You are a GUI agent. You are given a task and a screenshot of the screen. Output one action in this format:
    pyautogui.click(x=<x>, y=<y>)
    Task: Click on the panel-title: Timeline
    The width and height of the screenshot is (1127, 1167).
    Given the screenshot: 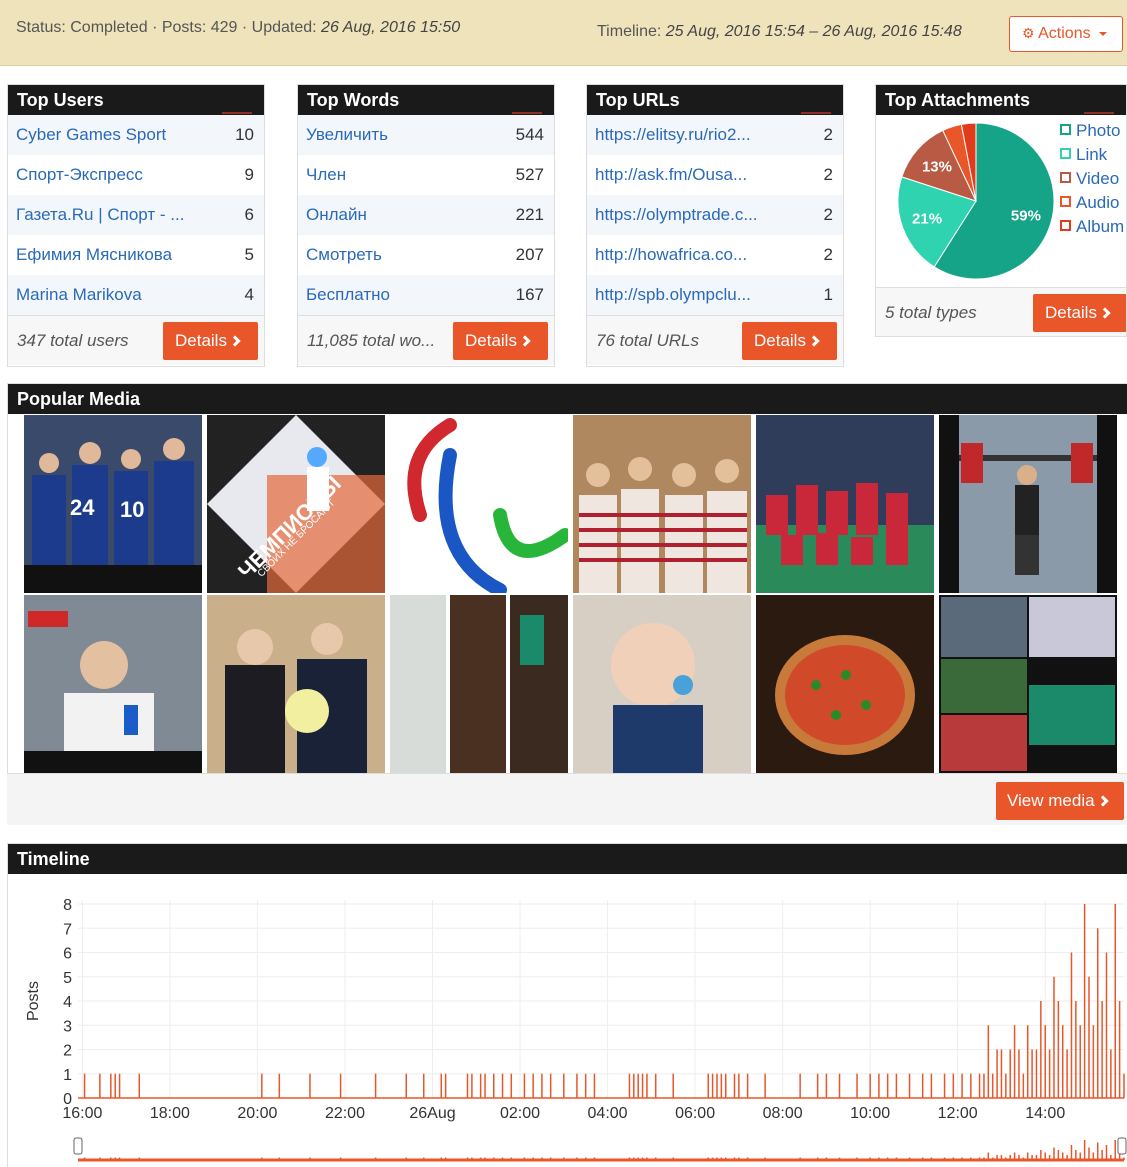 What is the action you would take?
    pyautogui.click(x=567, y=859)
    